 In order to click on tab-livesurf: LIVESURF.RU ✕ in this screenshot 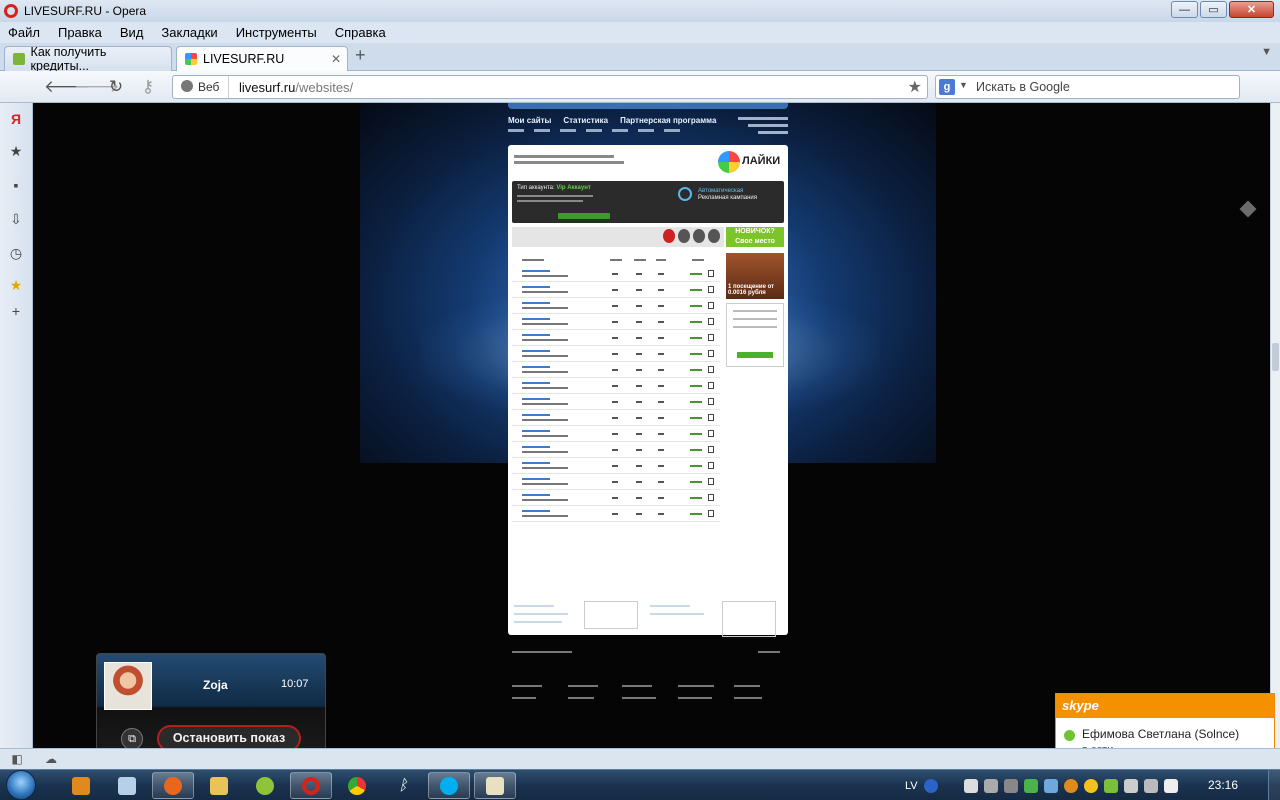, I will do `click(262, 58)`.